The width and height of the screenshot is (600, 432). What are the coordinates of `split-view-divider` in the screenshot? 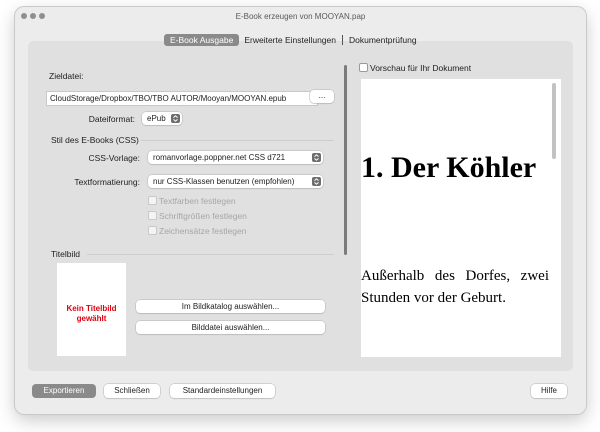 It's located at (345, 160).